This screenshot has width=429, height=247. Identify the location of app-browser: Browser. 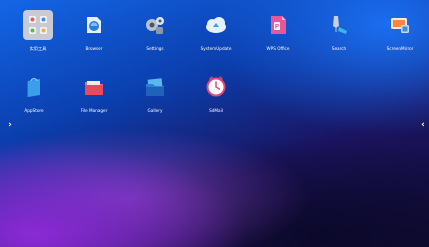
(94, 37).